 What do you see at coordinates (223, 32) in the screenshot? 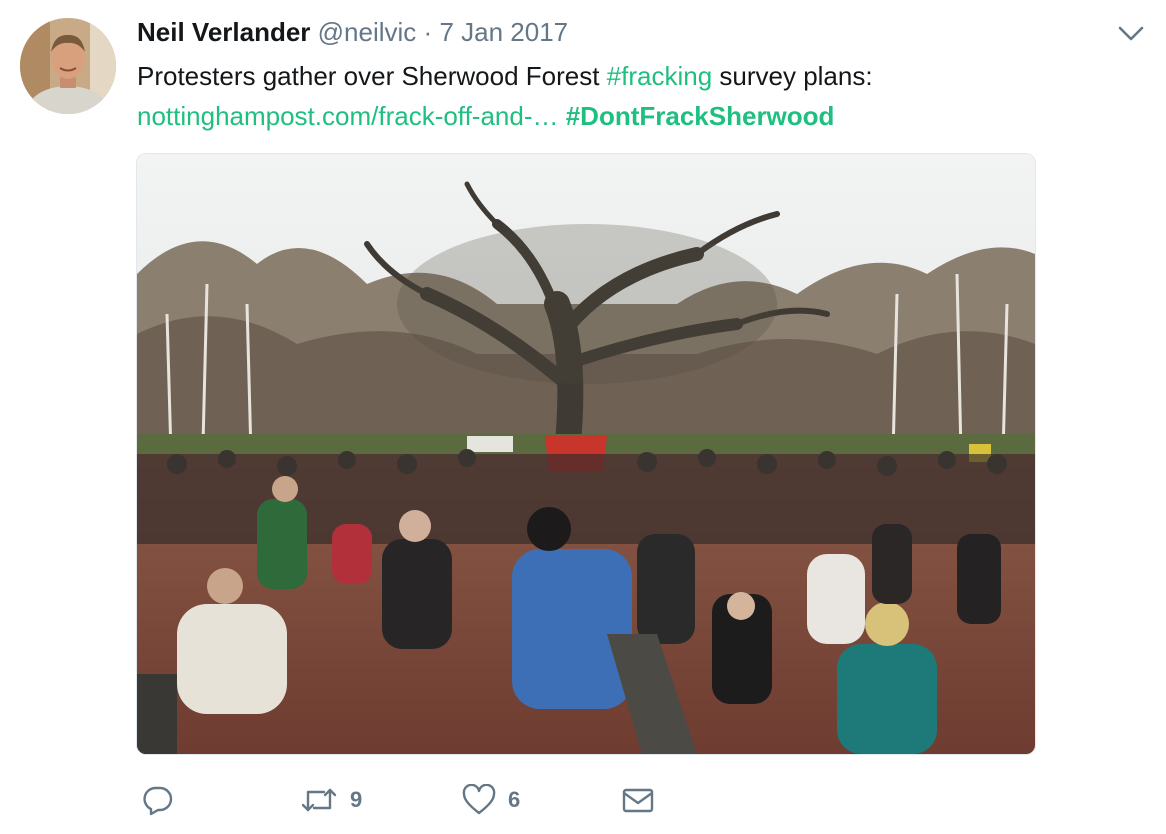
I see `author-name: Neil Verlander` at bounding box center [223, 32].